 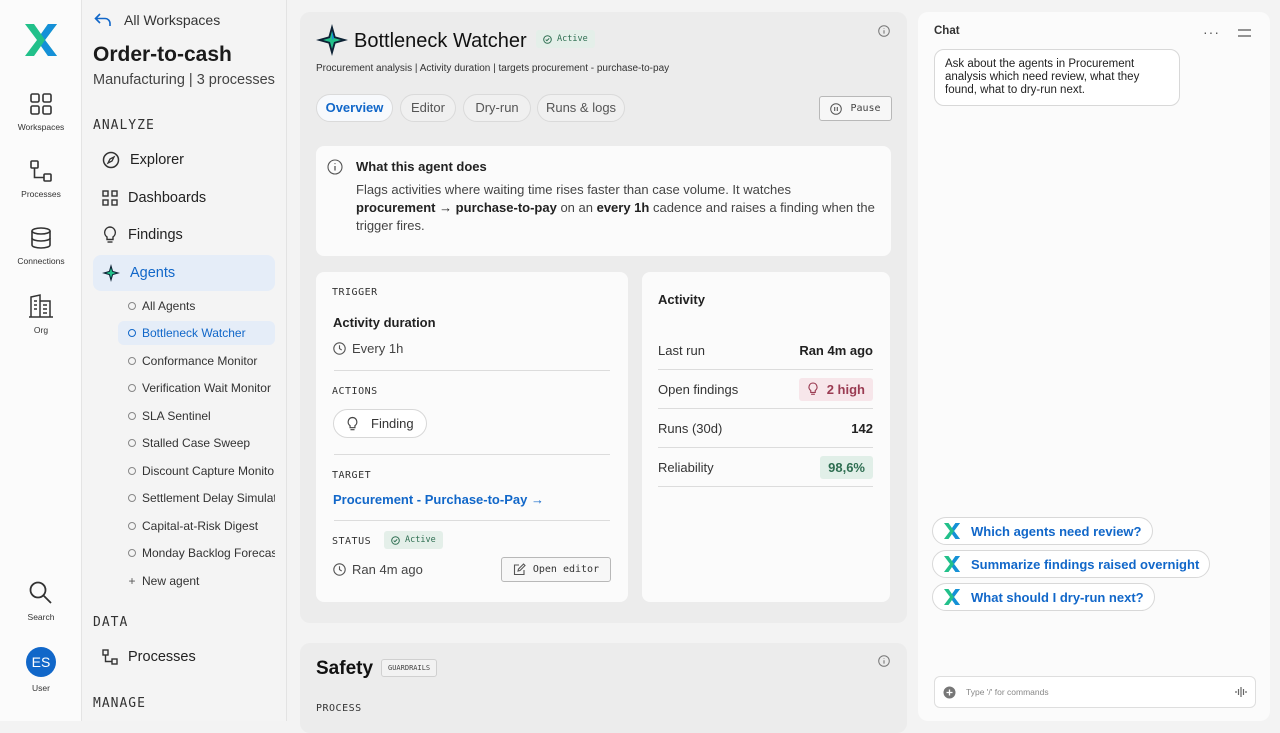 I want to click on voice-input-icon, so click(x=1241, y=692).